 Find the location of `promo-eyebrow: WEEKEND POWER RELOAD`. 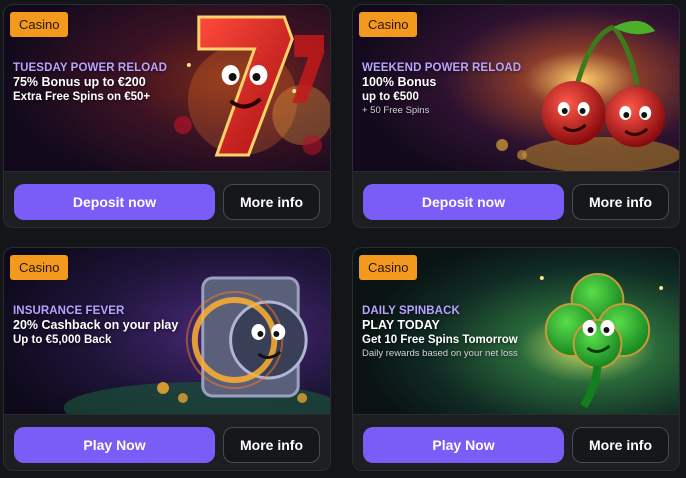

promo-eyebrow: WEEKEND POWER RELOAD is located at coordinates (442, 68).